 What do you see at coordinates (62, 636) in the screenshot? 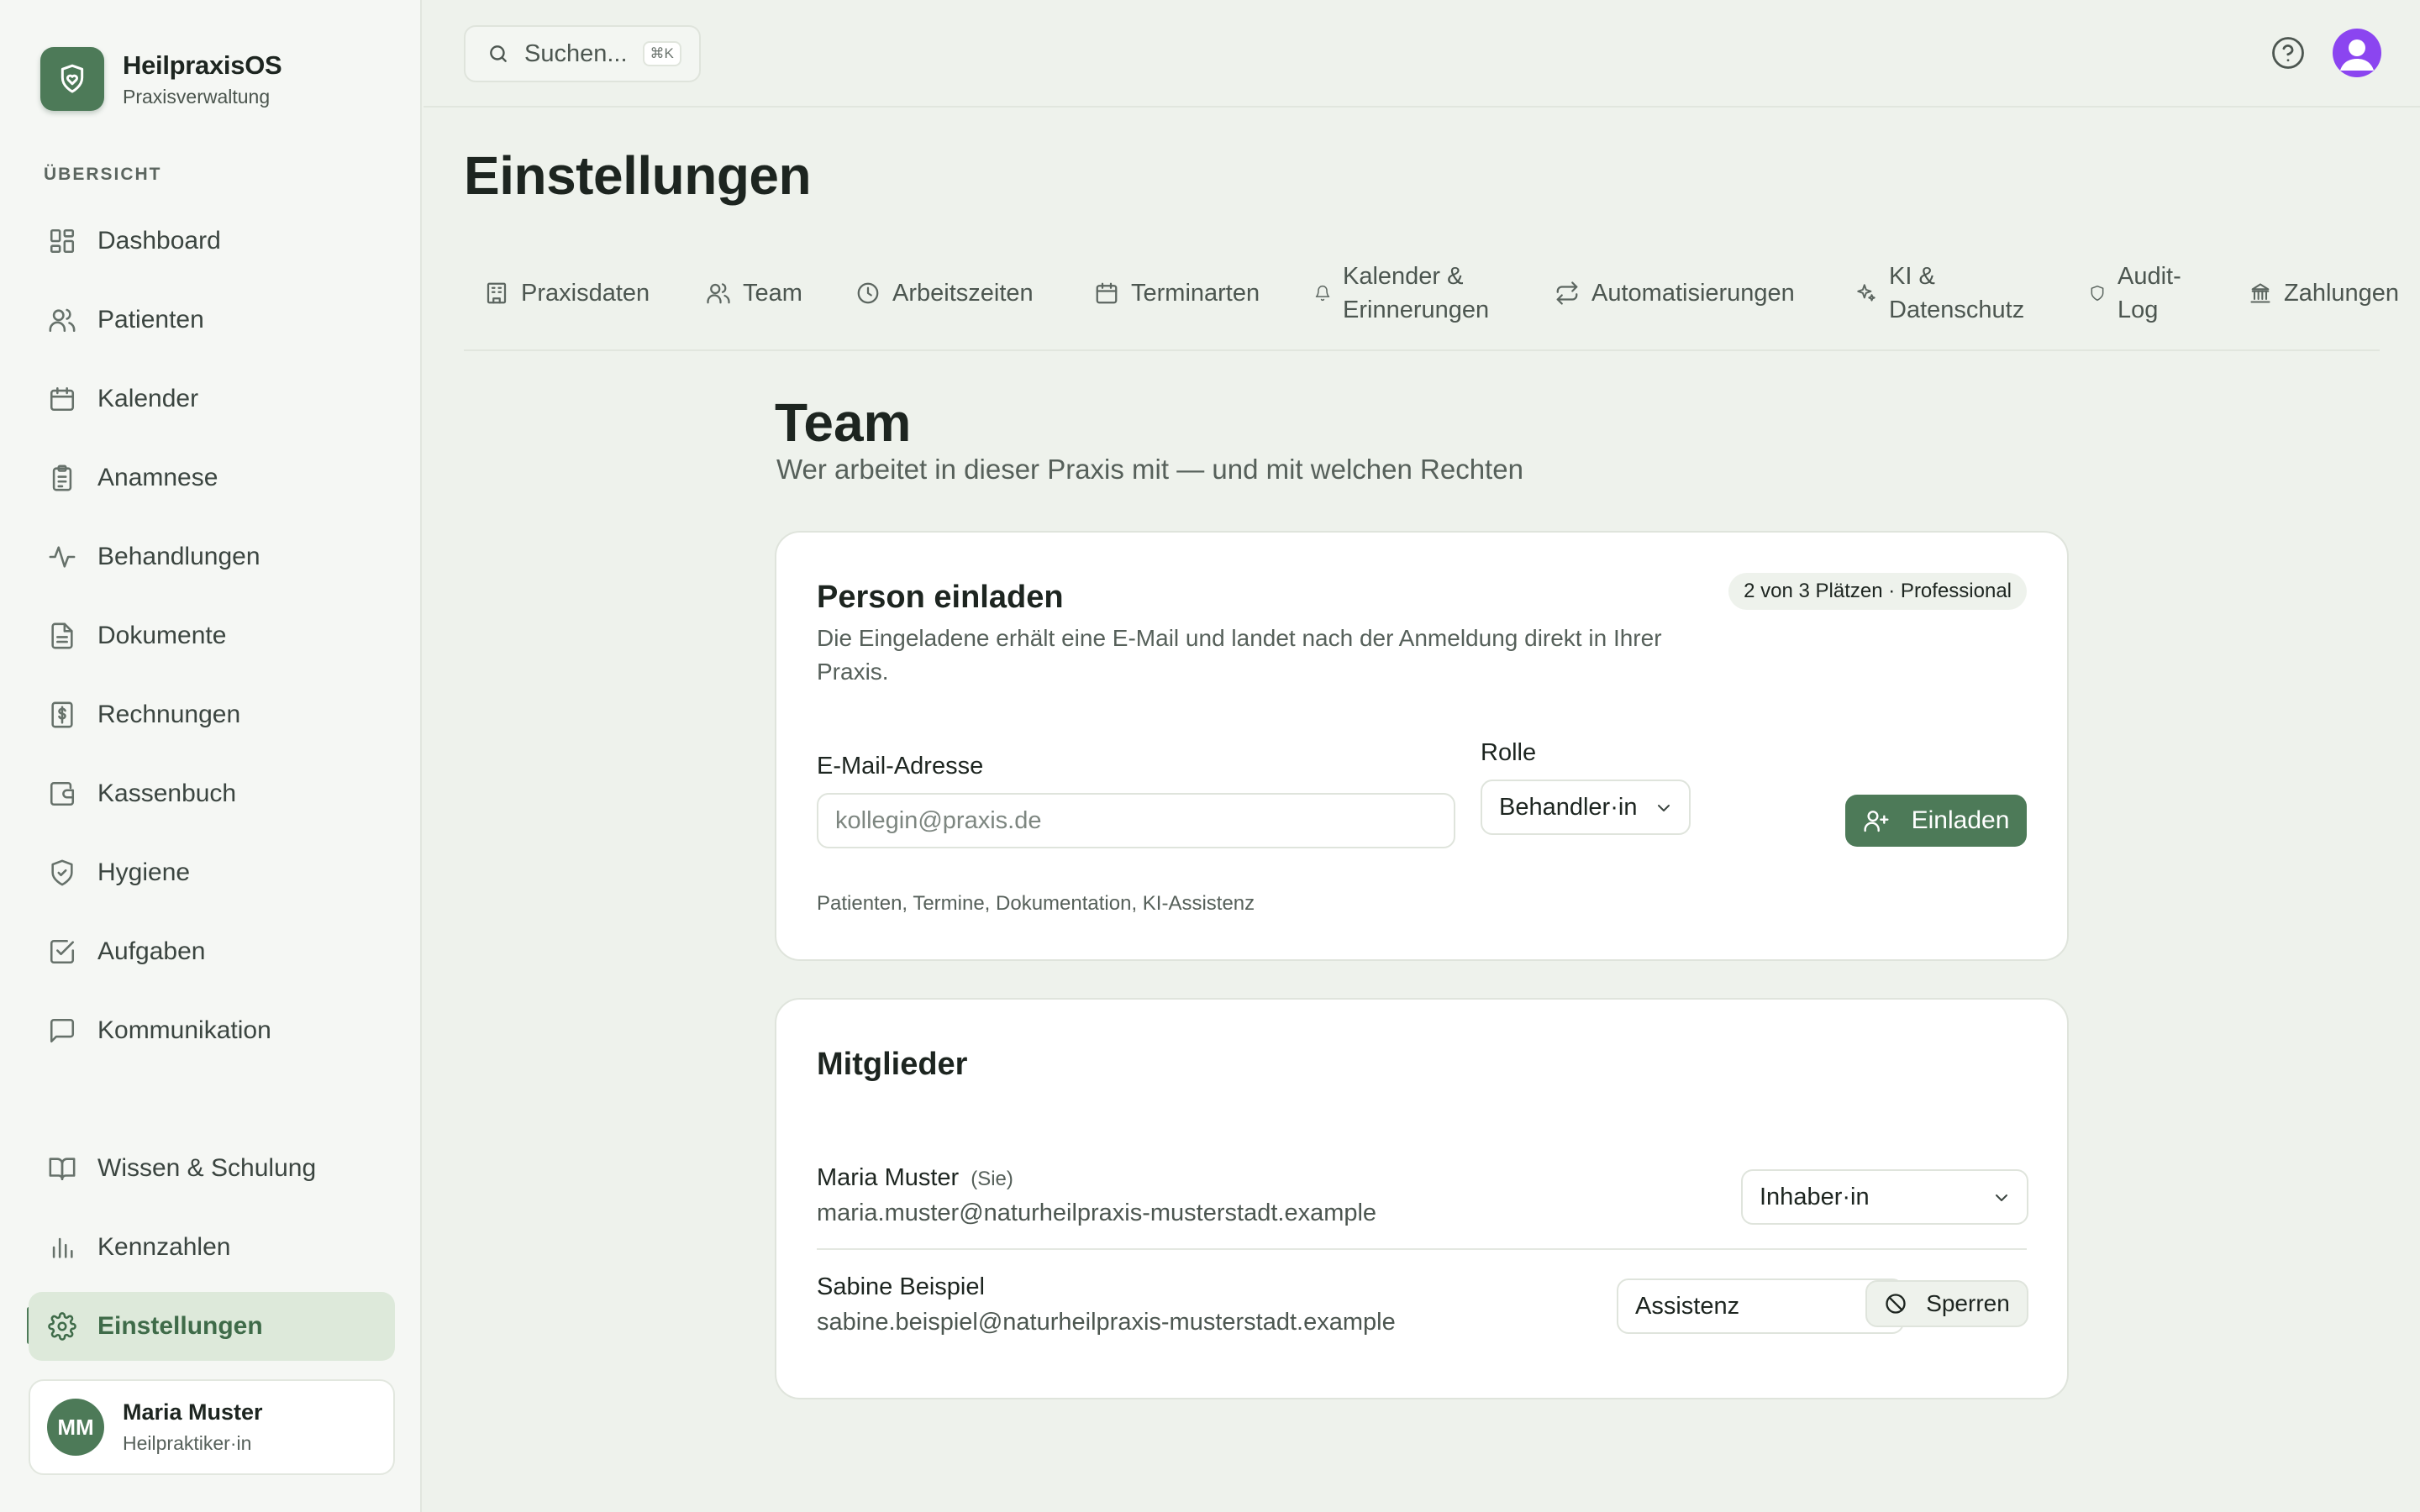
I see `document-icon` at bounding box center [62, 636].